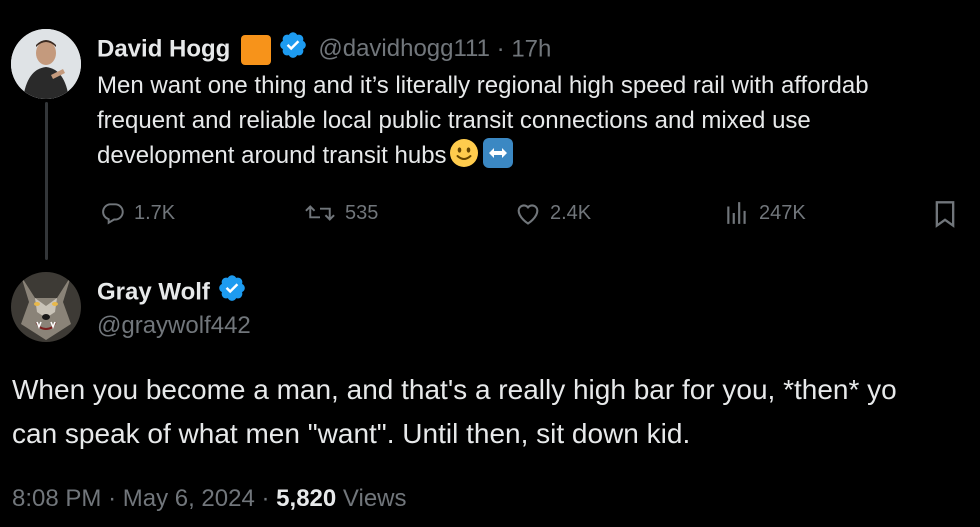 Image resolution: width=980 pixels, height=527 pixels. I want to click on thread-connector-line, so click(46, 181).